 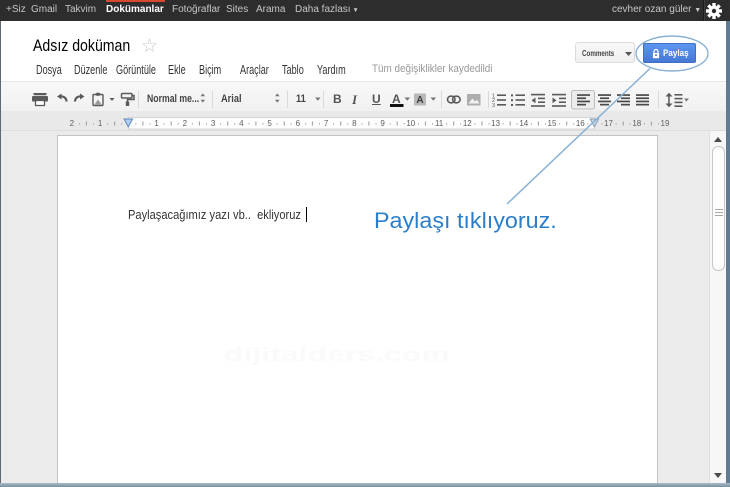 I want to click on svg-text: 15, so click(x=552, y=123).